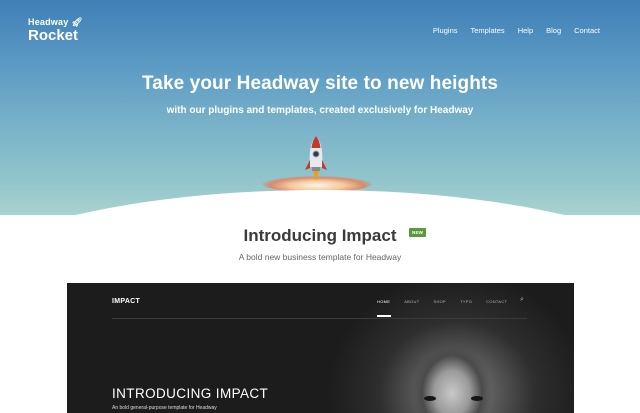 This screenshot has width=640, height=413. What do you see at coordinates (384, 301) in the screenshot?
I see `preview-nav-home: HOME` at bounding box center [384, 301].